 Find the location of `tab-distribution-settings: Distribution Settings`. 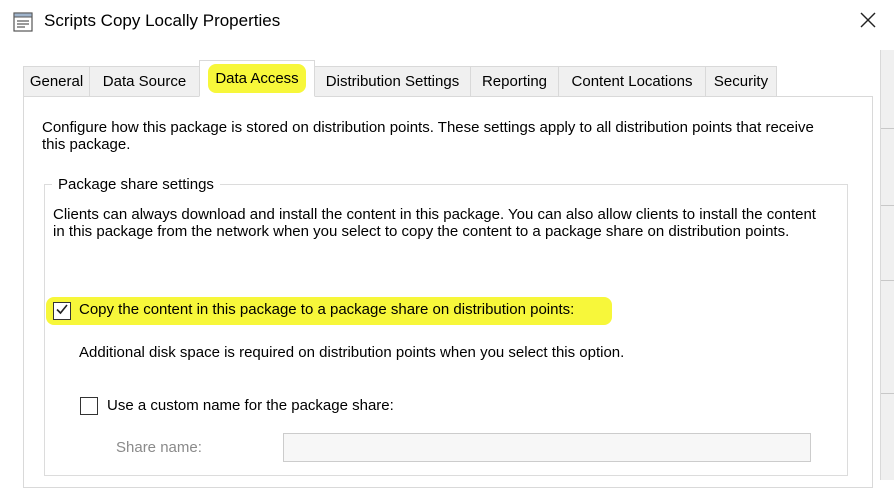

tab-distribution-settings: Distribution Settings is located at coordinates (392, 81).